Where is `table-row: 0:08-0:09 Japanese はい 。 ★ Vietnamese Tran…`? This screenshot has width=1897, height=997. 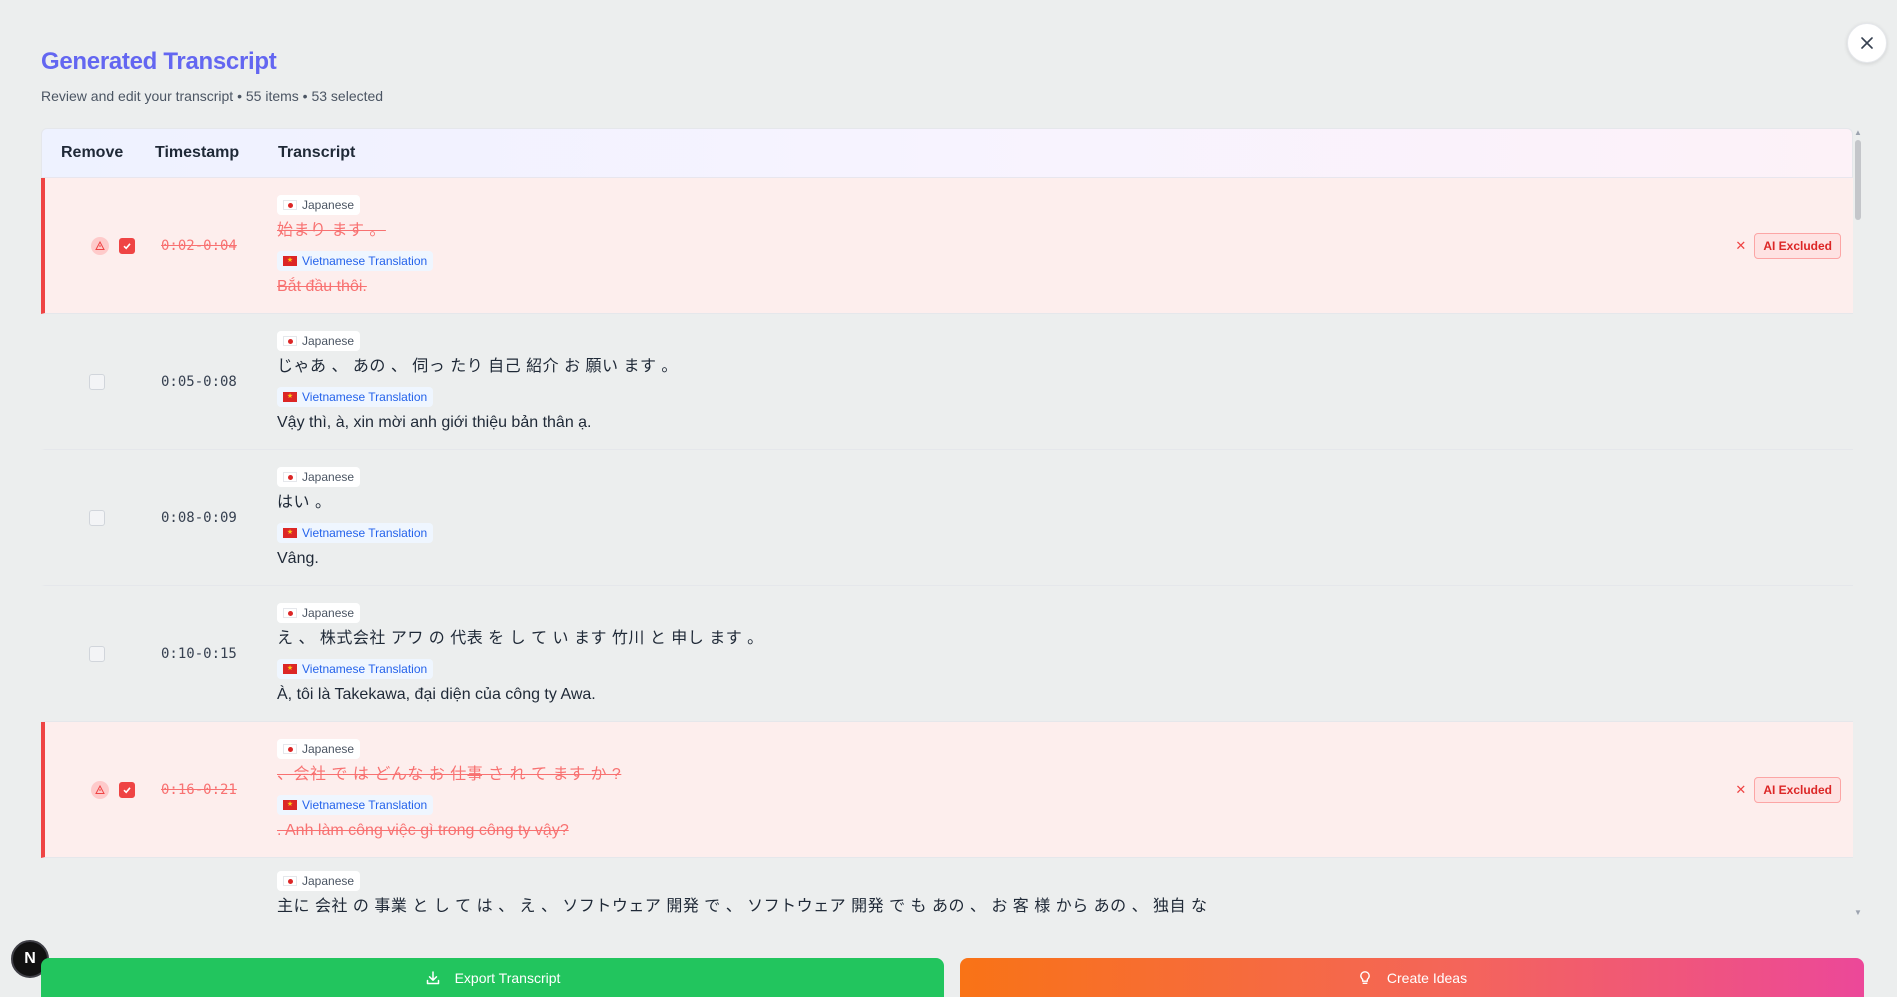
table-row: 0:08-0:09 Japanese はい 。 ★ Vietnamese Tran… is located at coordinates (947, 518).